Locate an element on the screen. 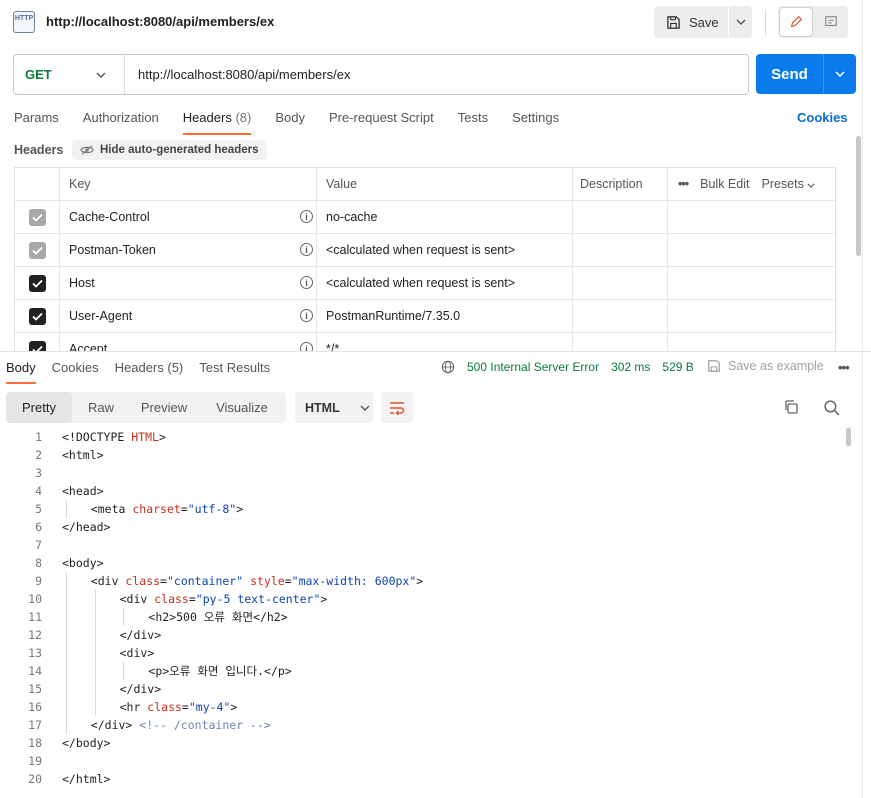  tab-pre-request-script: Pre-request Script is located at coordinates (381, 122).